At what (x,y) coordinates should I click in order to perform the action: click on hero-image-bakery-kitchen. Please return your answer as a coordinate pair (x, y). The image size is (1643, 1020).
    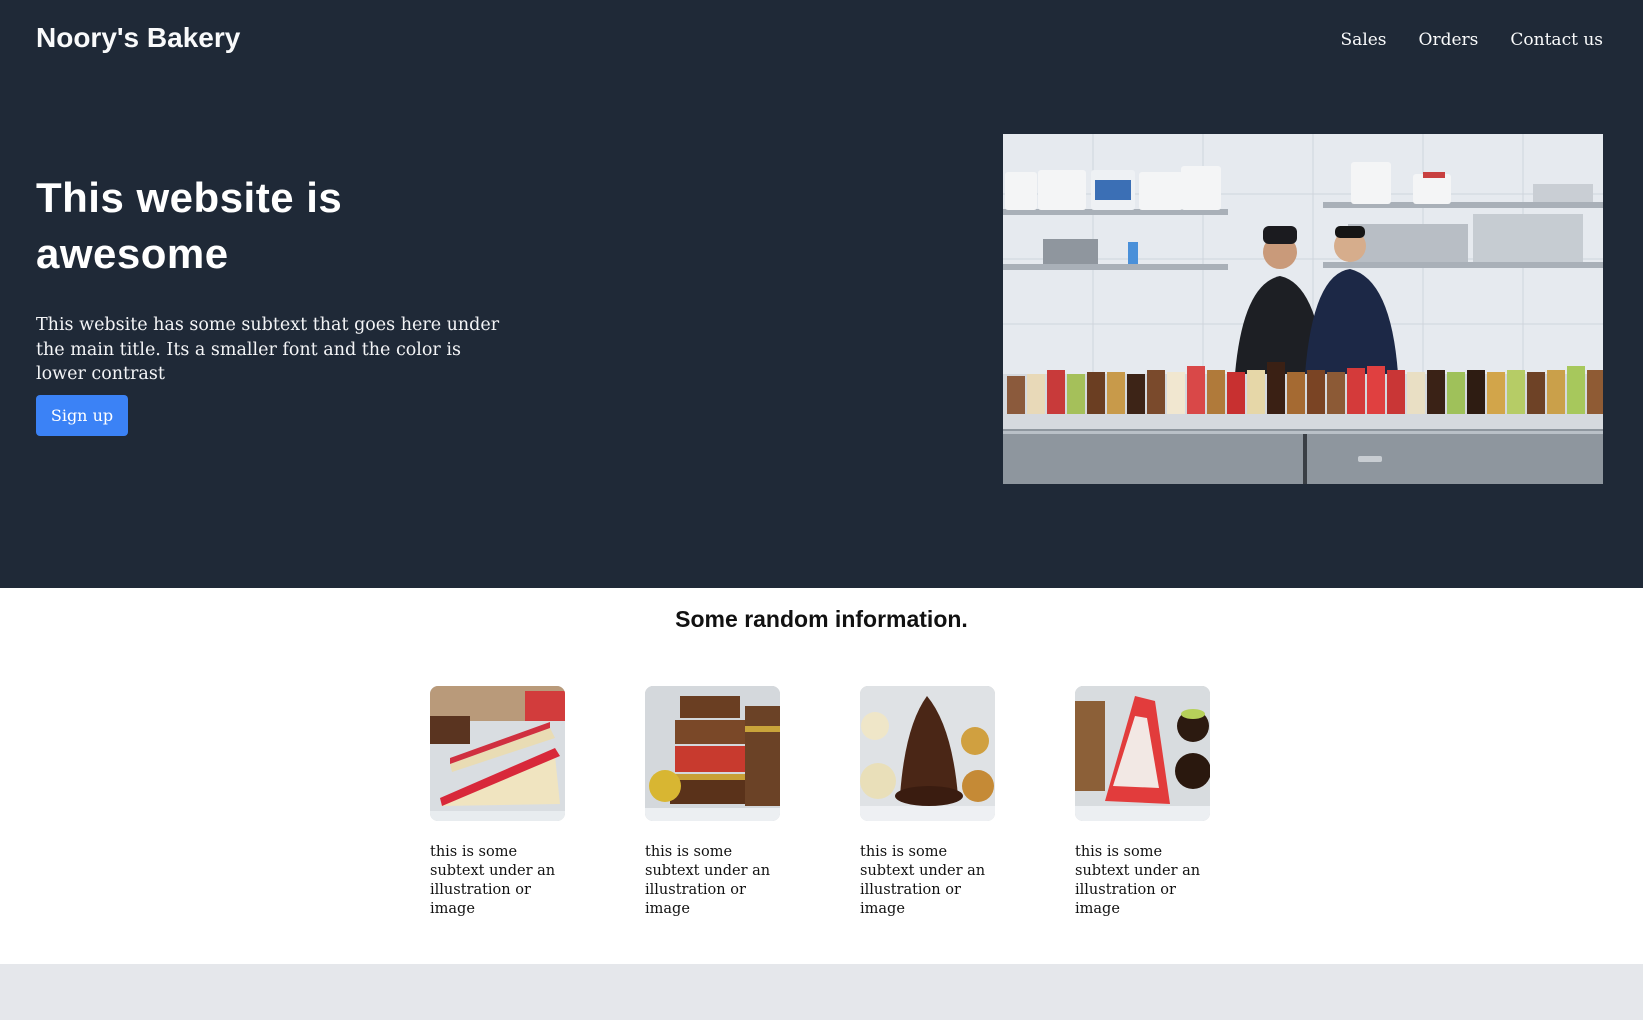
    Looking at the image, I should click on (1303, 309).